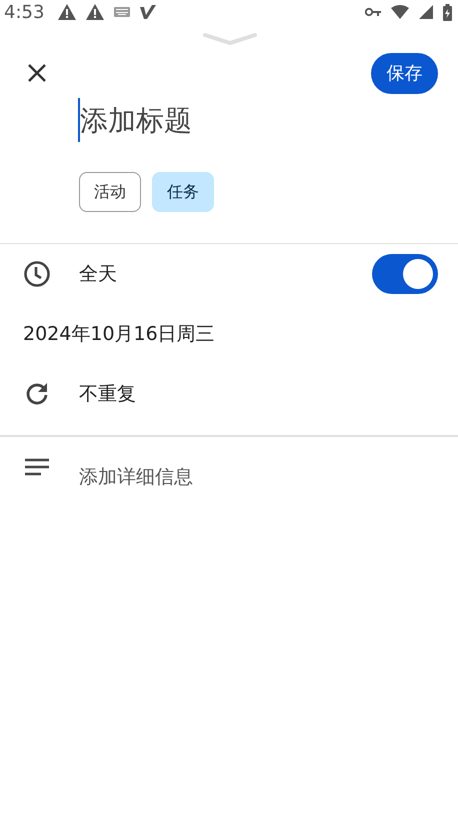  Describe the element at coordinates (98, 274) in the screenshot. I see `all-day-label: 全天` at that location.